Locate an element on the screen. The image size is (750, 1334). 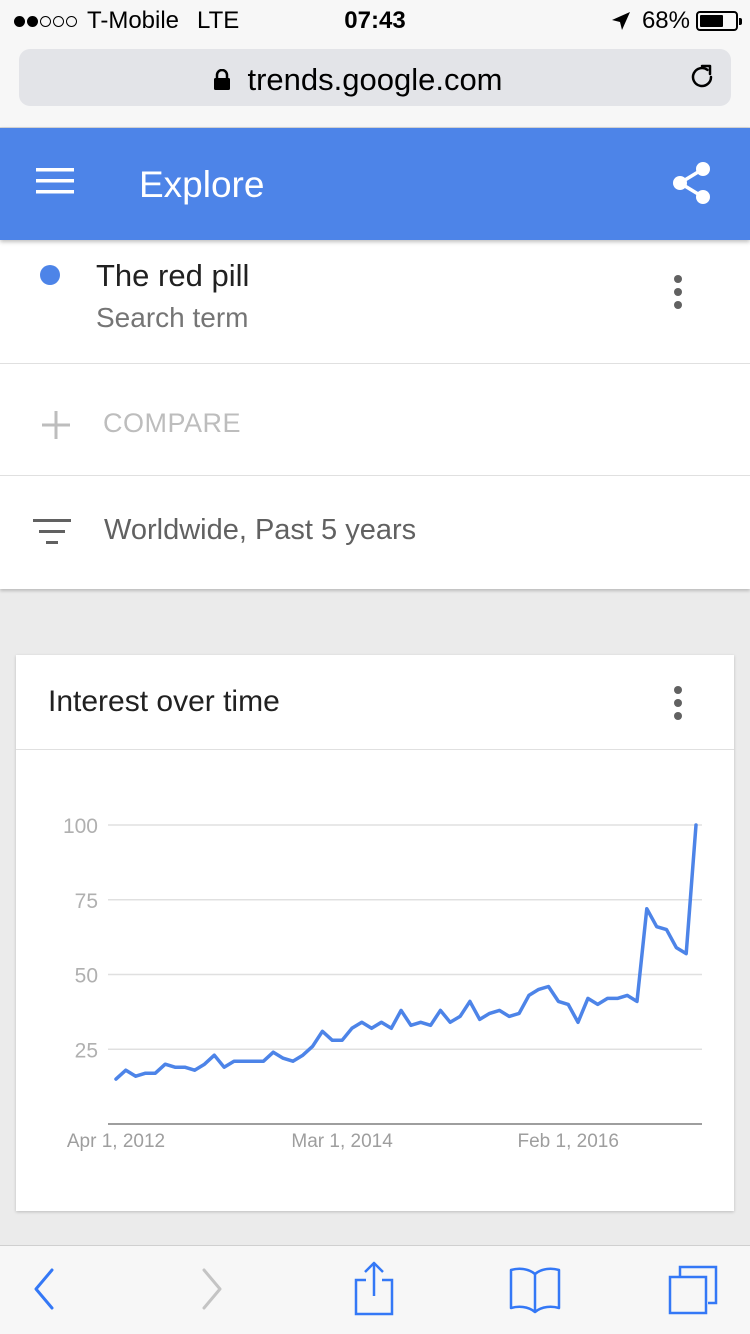
battery-icon is located at coordinates (719, 21).